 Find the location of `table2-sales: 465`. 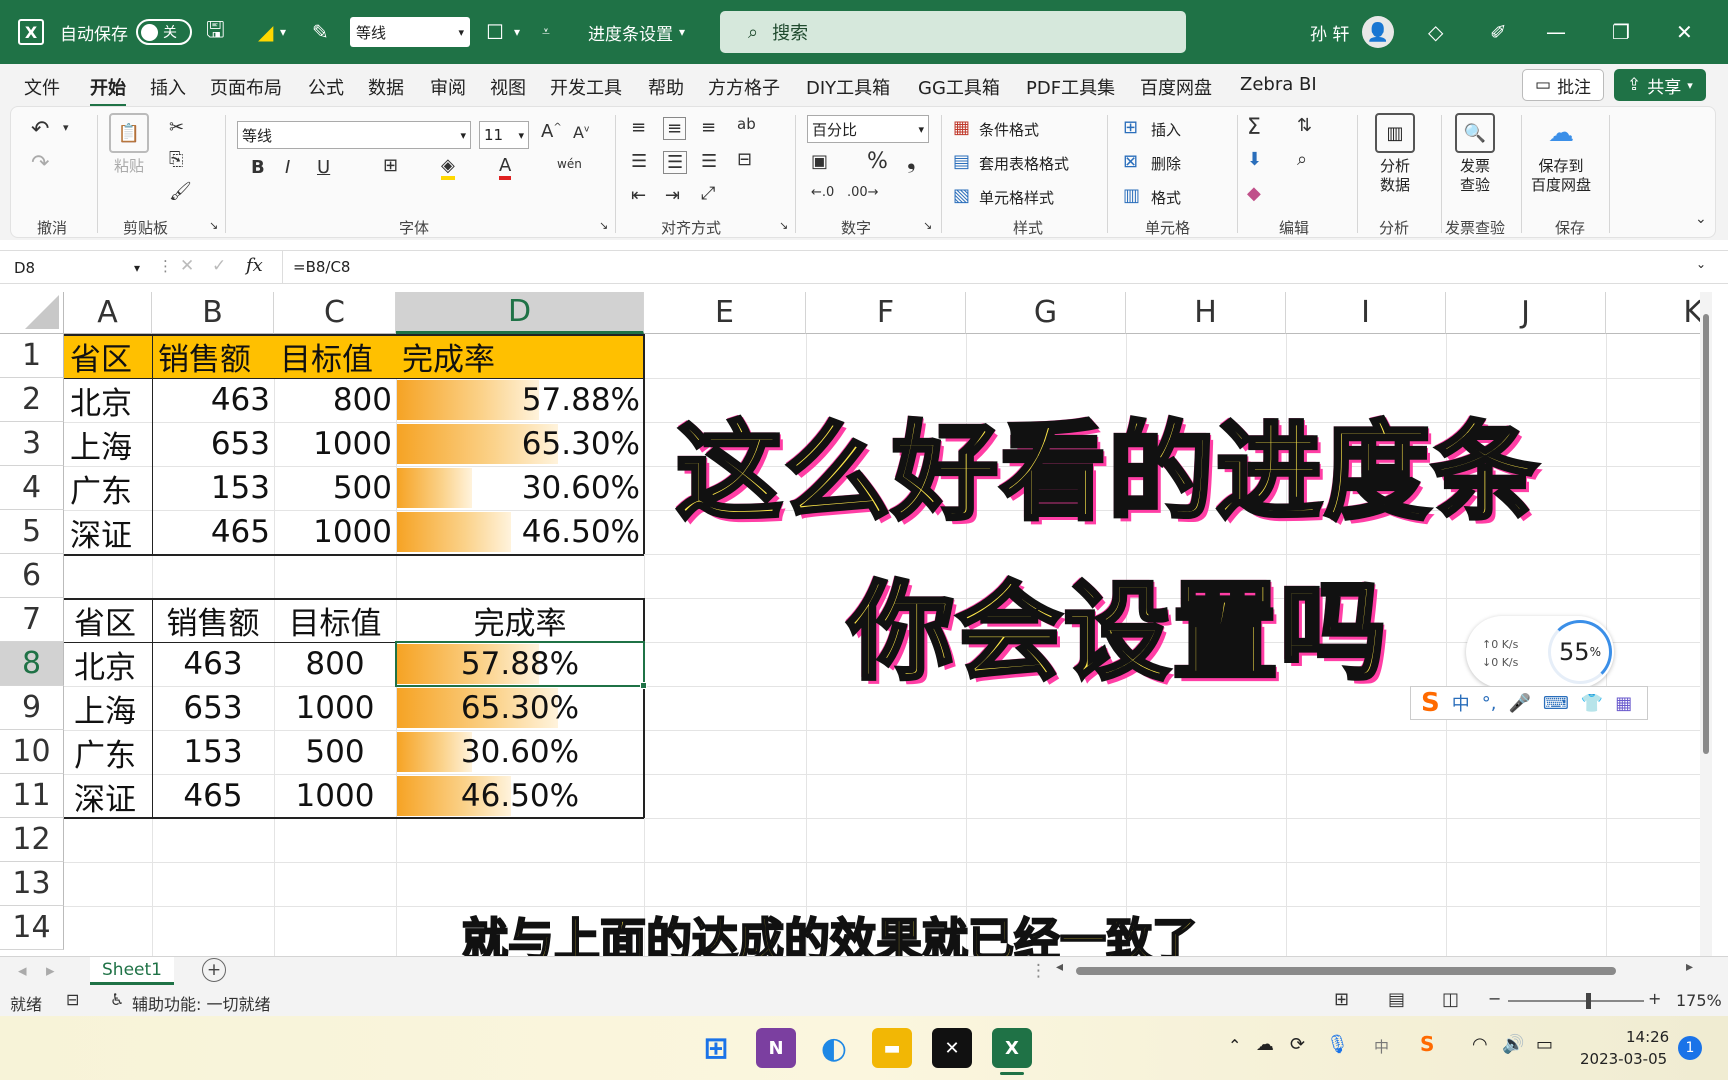

table2-sales: 465 is located at coordinates (213, 796).